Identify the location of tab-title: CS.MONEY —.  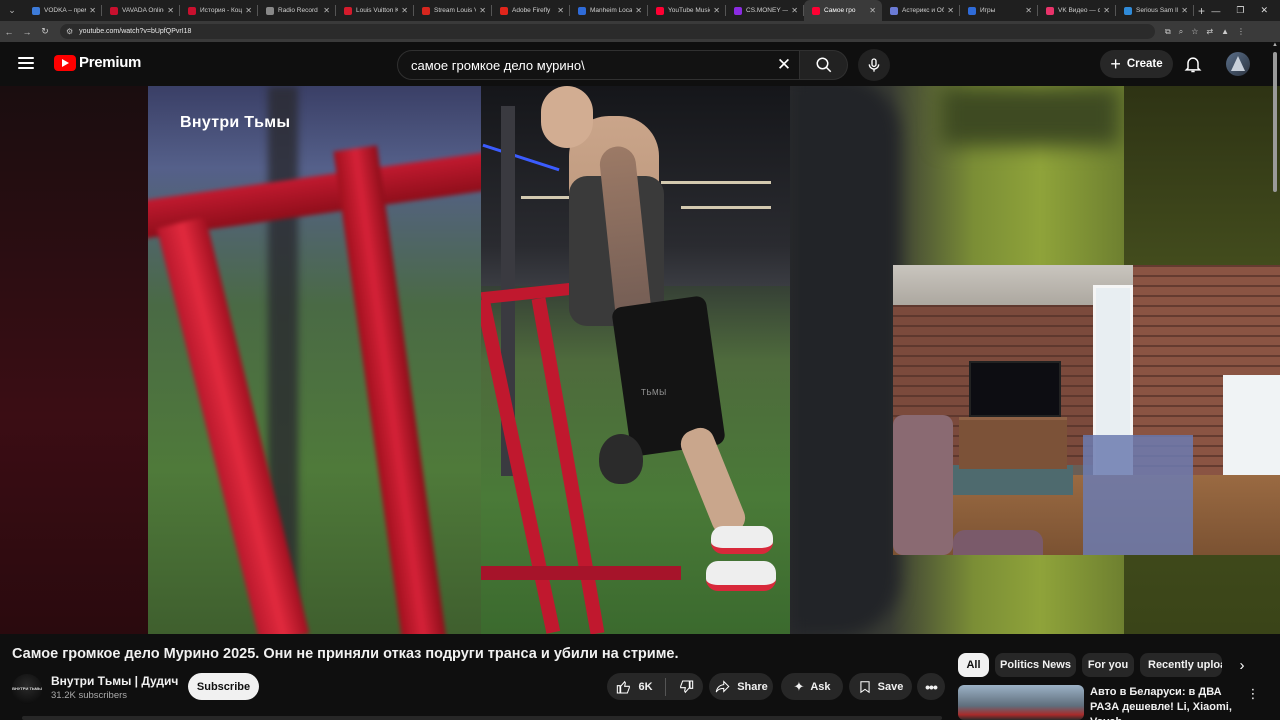
(767, 10).